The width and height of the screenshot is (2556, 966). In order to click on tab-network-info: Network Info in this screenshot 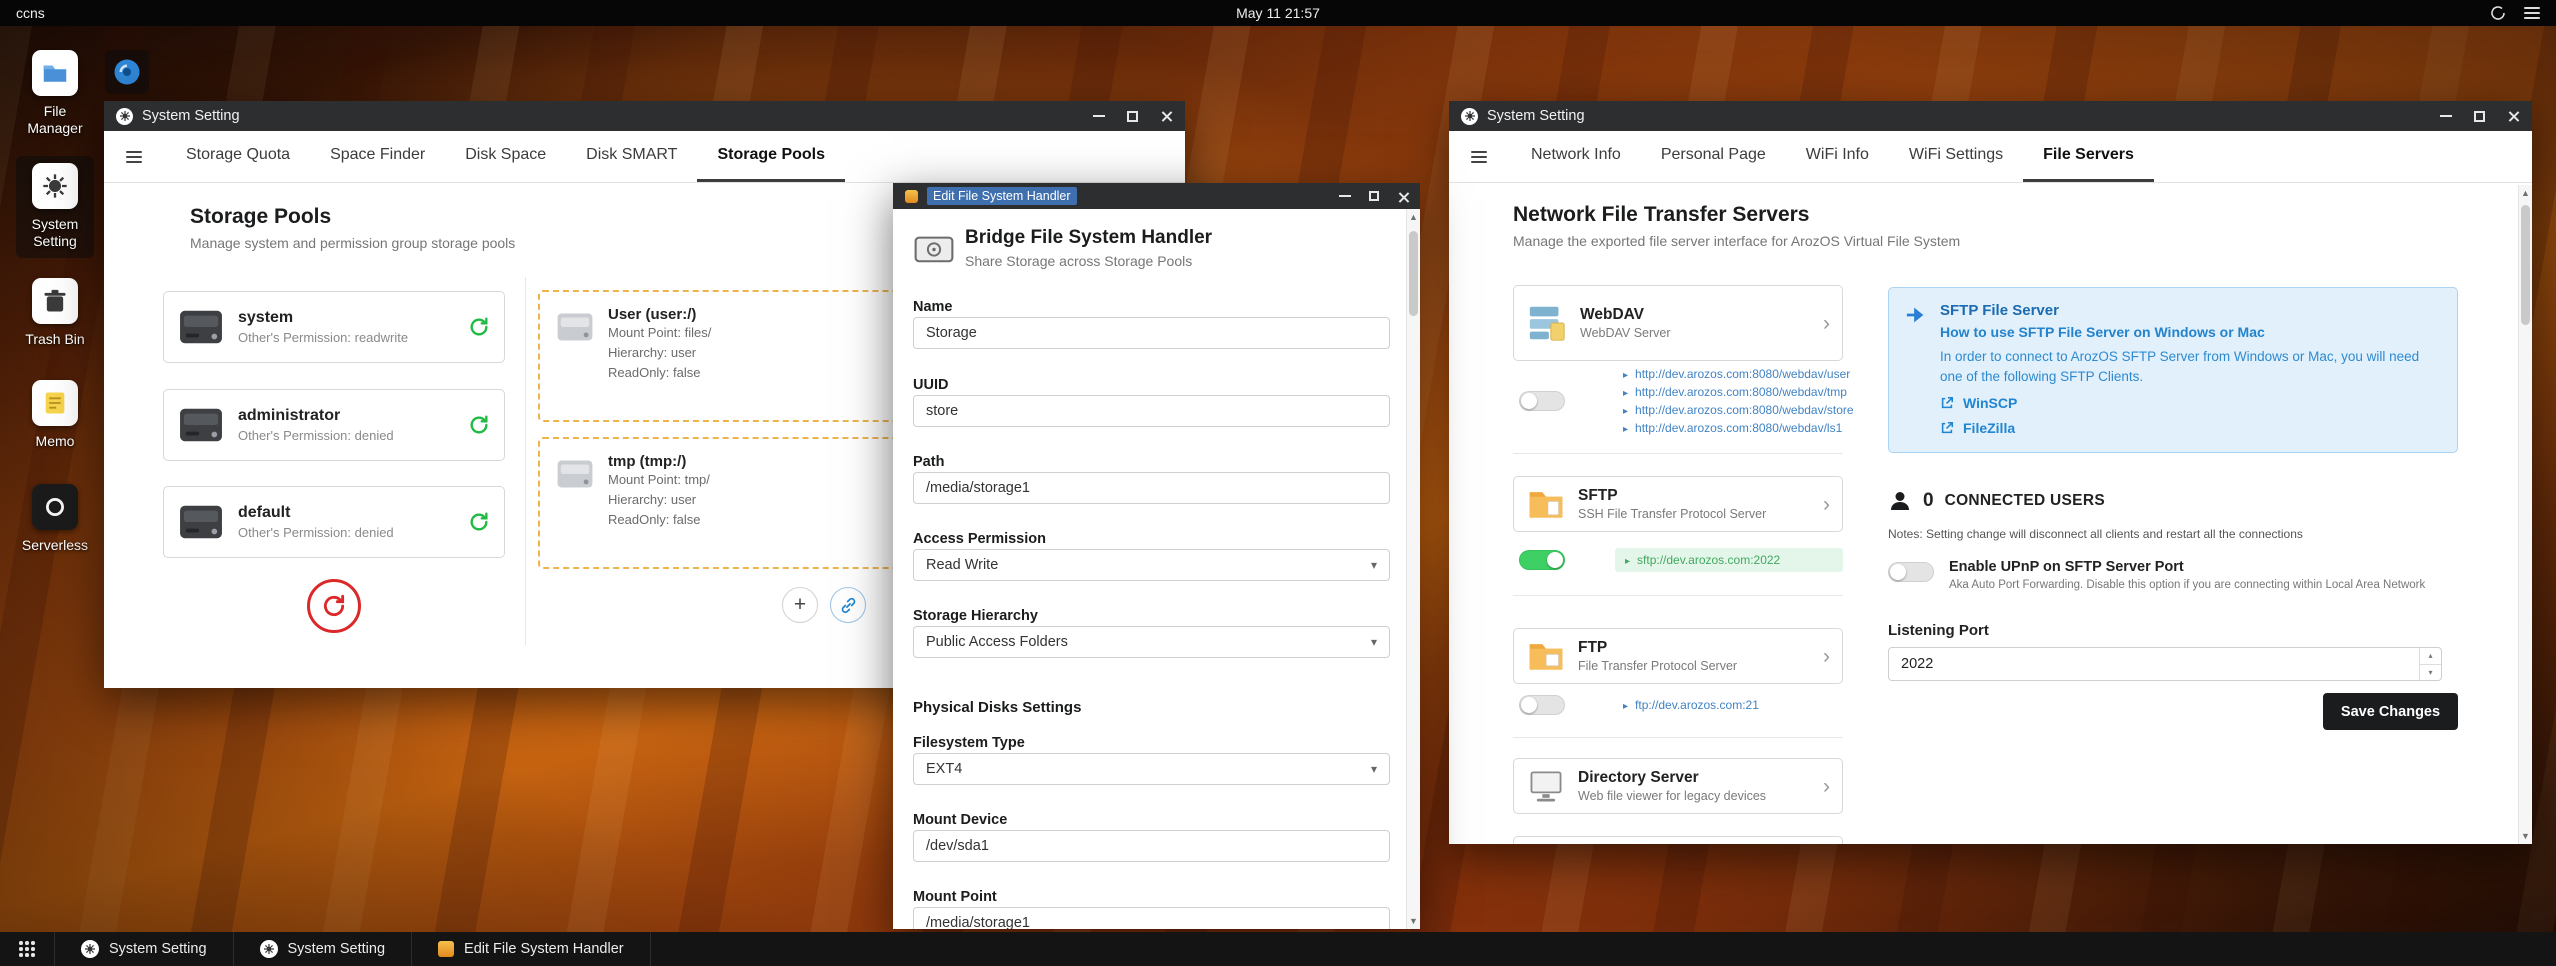, I will do `click(1576, 156)`.